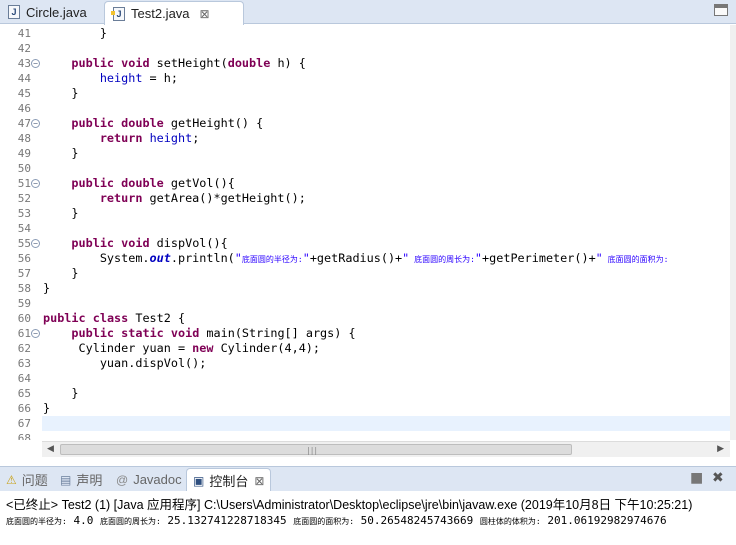 The height and width of the screenshot is (545, 736). What do you see at coordinates (11, 479) in the screenshot?
I see `problems-icon: ⚠` at bounding box center [11, 479].